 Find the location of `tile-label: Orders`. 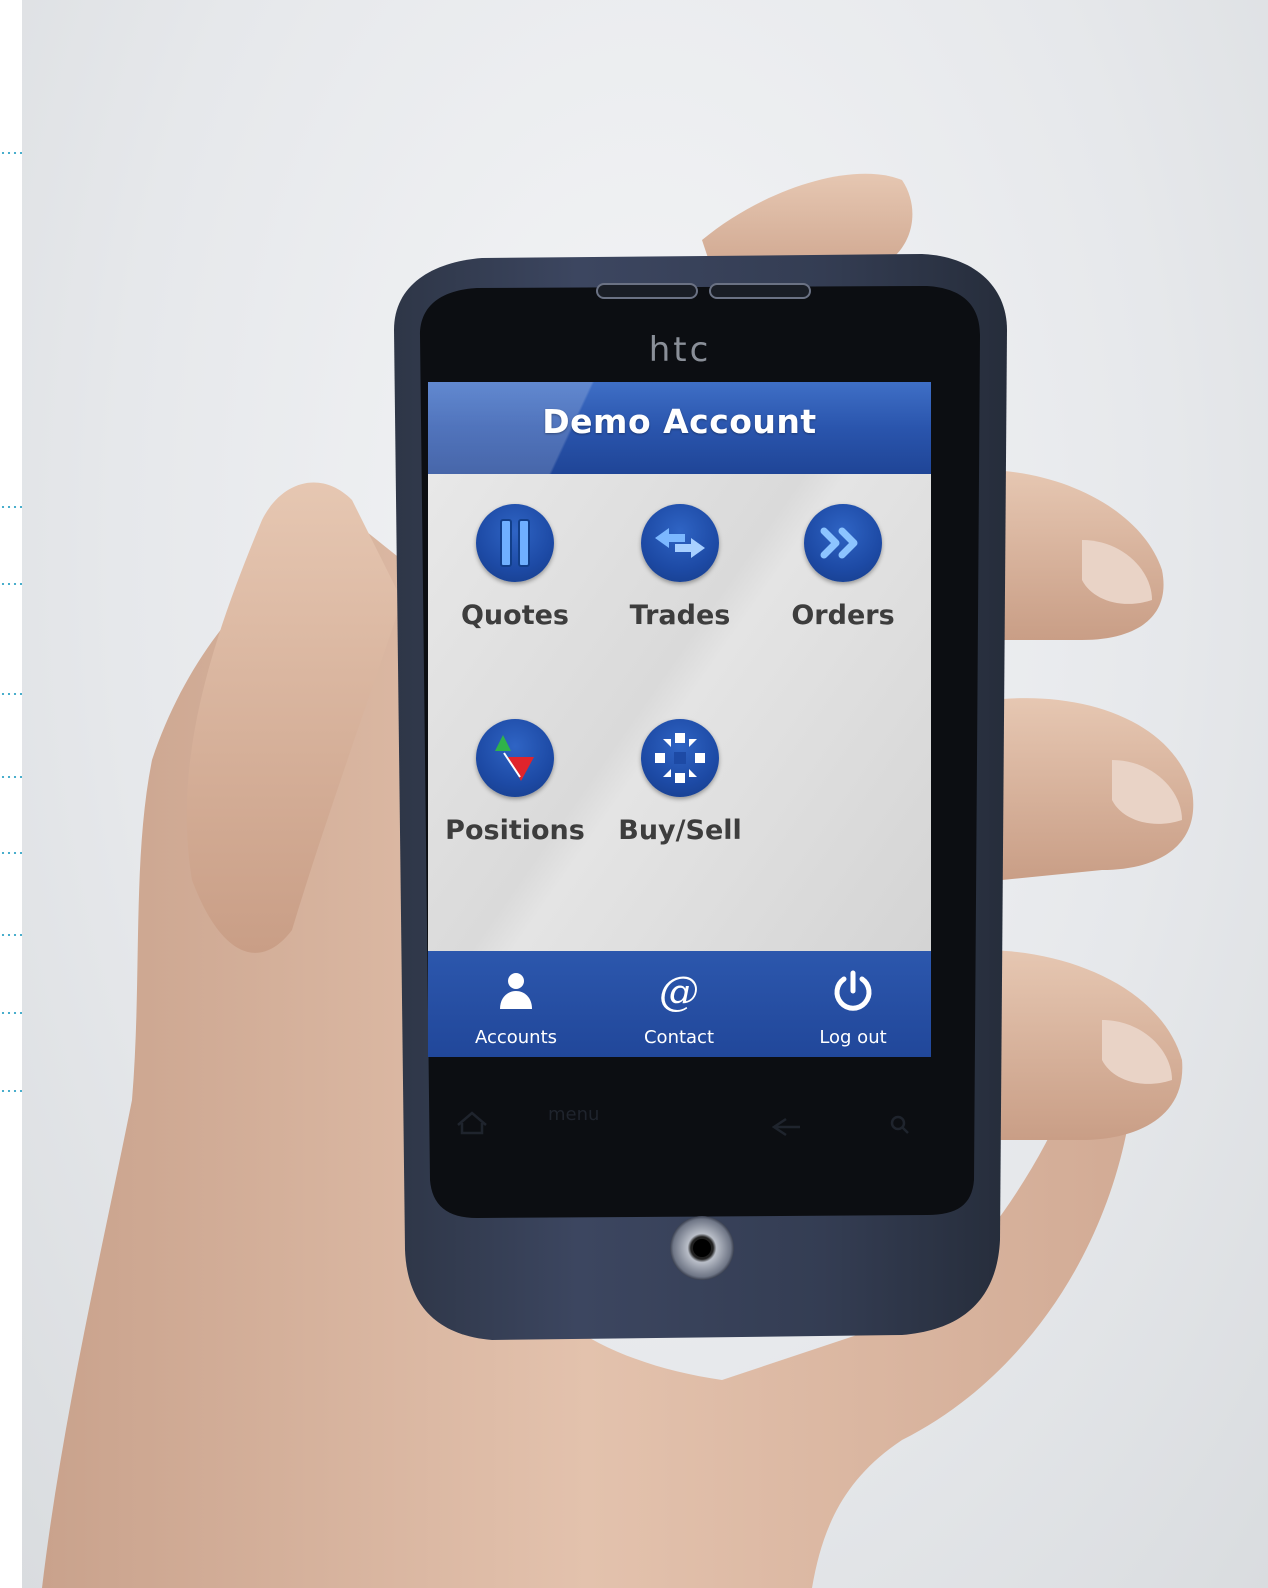

tile-label: Orders is located at coordinates (843, 615).